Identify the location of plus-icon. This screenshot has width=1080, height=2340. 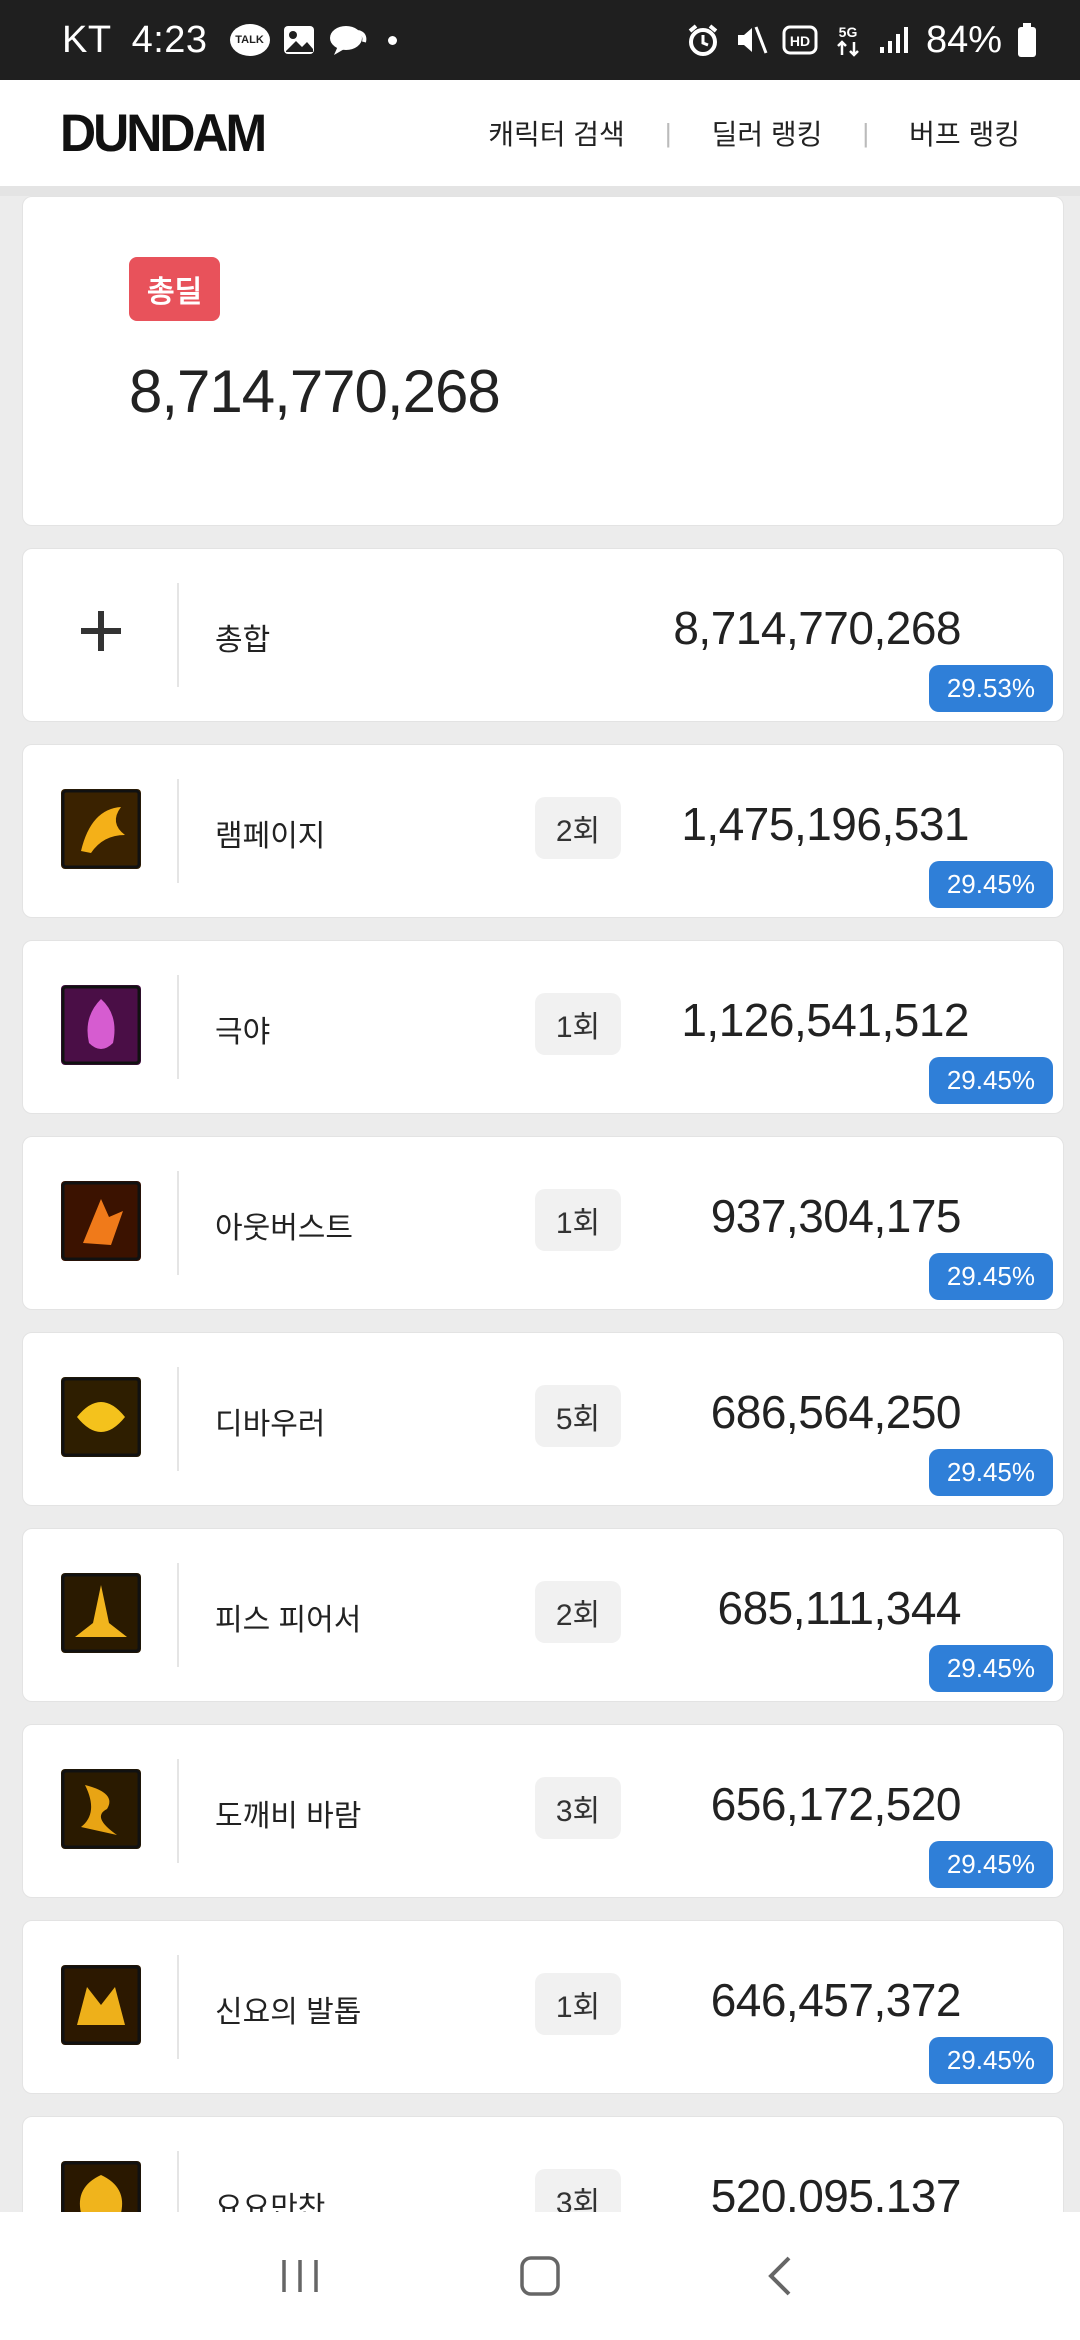
(101, 631).